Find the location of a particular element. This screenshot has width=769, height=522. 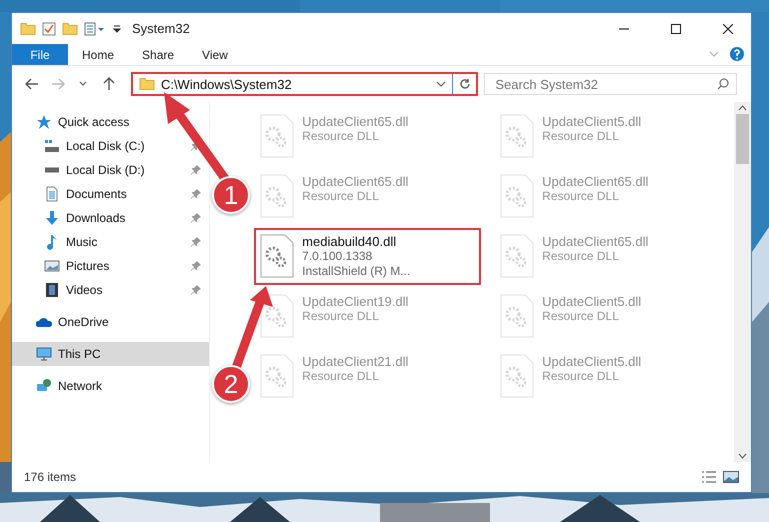

sidebar-item: Local Disk (D:) is located at coordinates (111, 170).